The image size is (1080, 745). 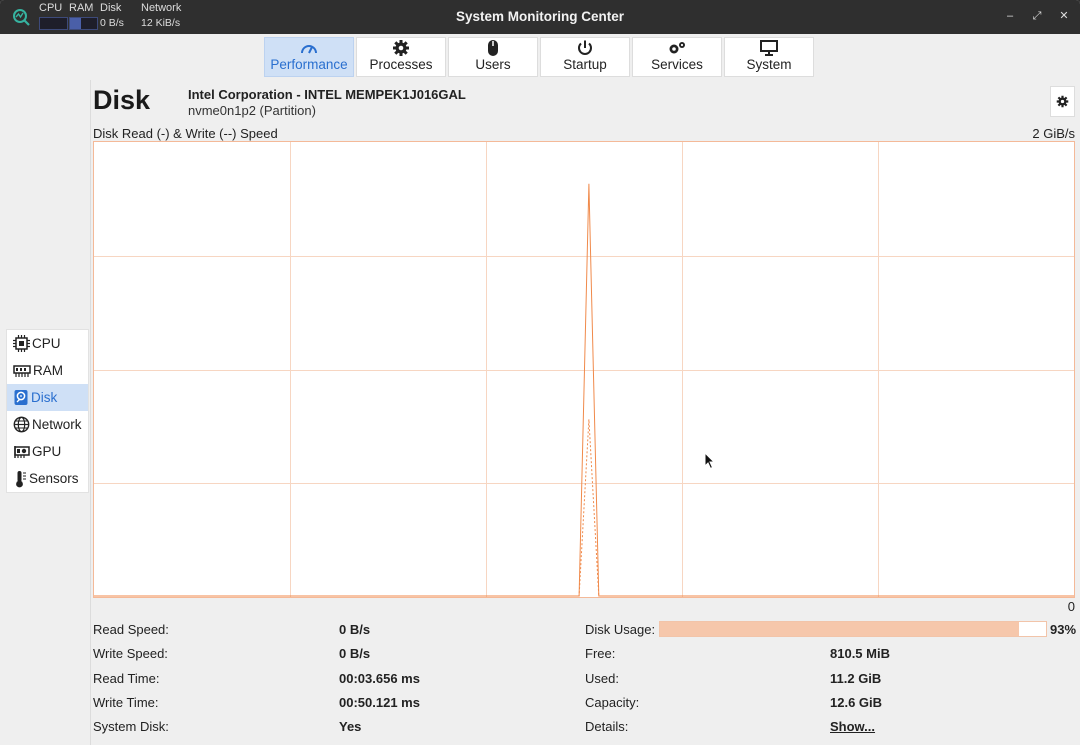 I want to click on sidebar-item-network: Network, so click(x=47, y=424).